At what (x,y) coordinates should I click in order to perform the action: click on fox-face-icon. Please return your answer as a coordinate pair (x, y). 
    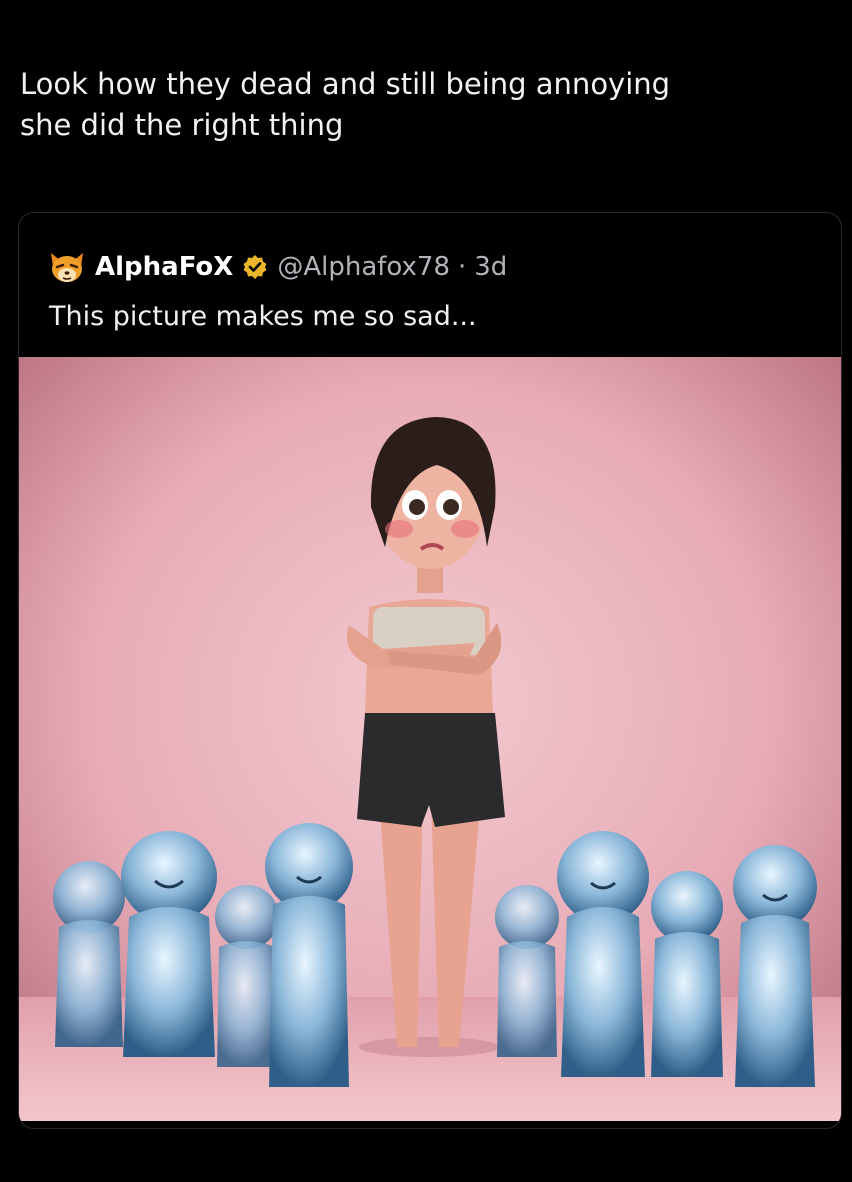
    Looking at the image, I should click on (67, 267).